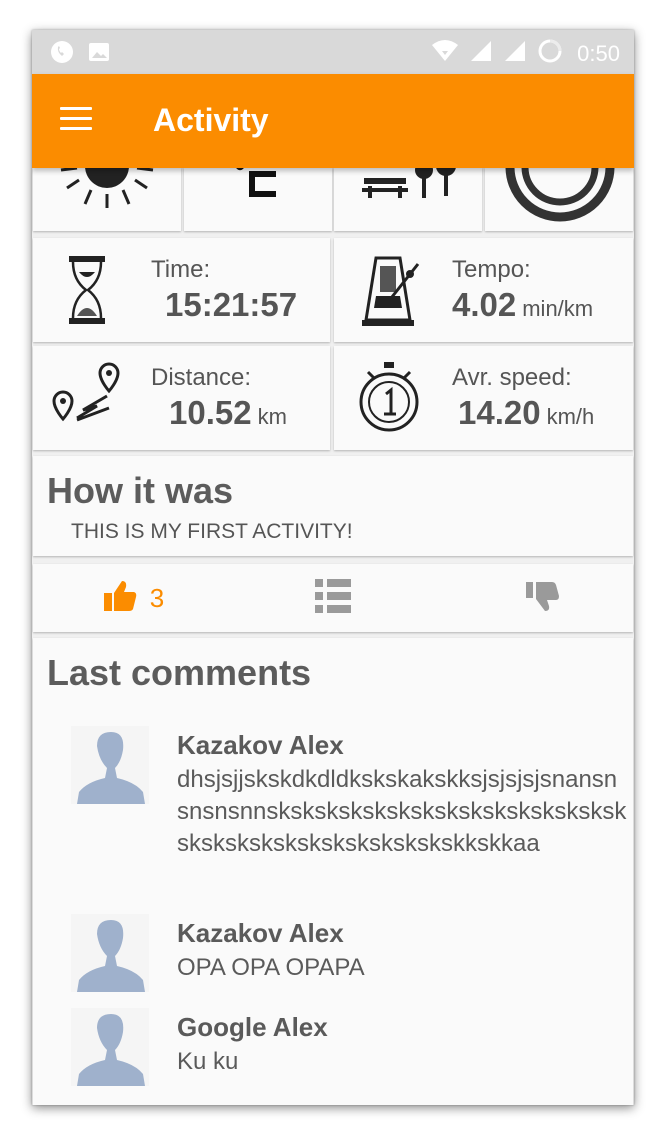 This screenshot has width=667, height=1137. Describe the element at coordinates (272, 416) in the screenshot. I see `distance-unit: km` at that location.